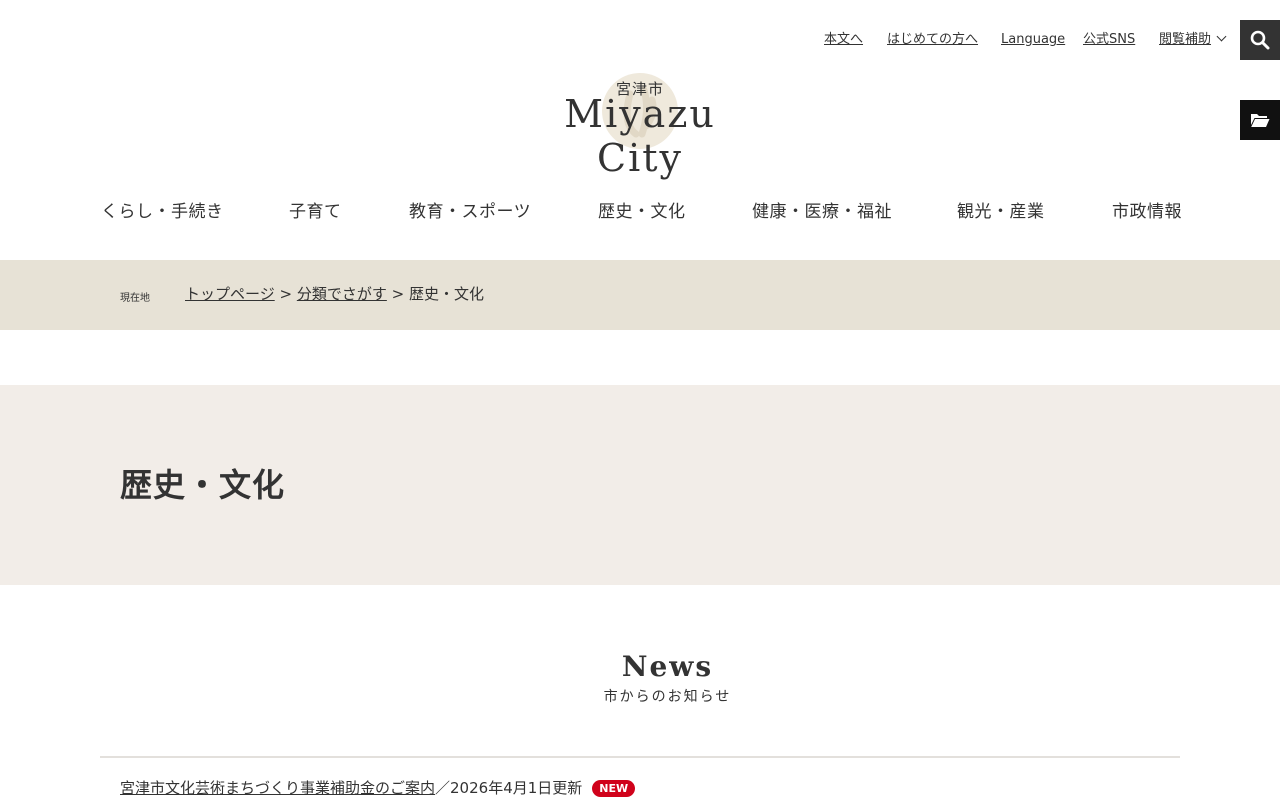  What do you see at coordinates (162, 212) in the screenshot?
I see `nav-living-procedures: くらし・手続き` at bounding box center [162, 212].